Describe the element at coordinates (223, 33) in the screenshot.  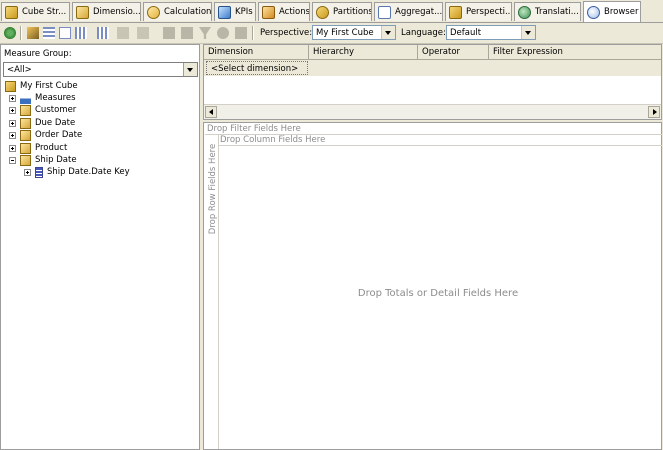
I see `clear-results-icon` at that location.